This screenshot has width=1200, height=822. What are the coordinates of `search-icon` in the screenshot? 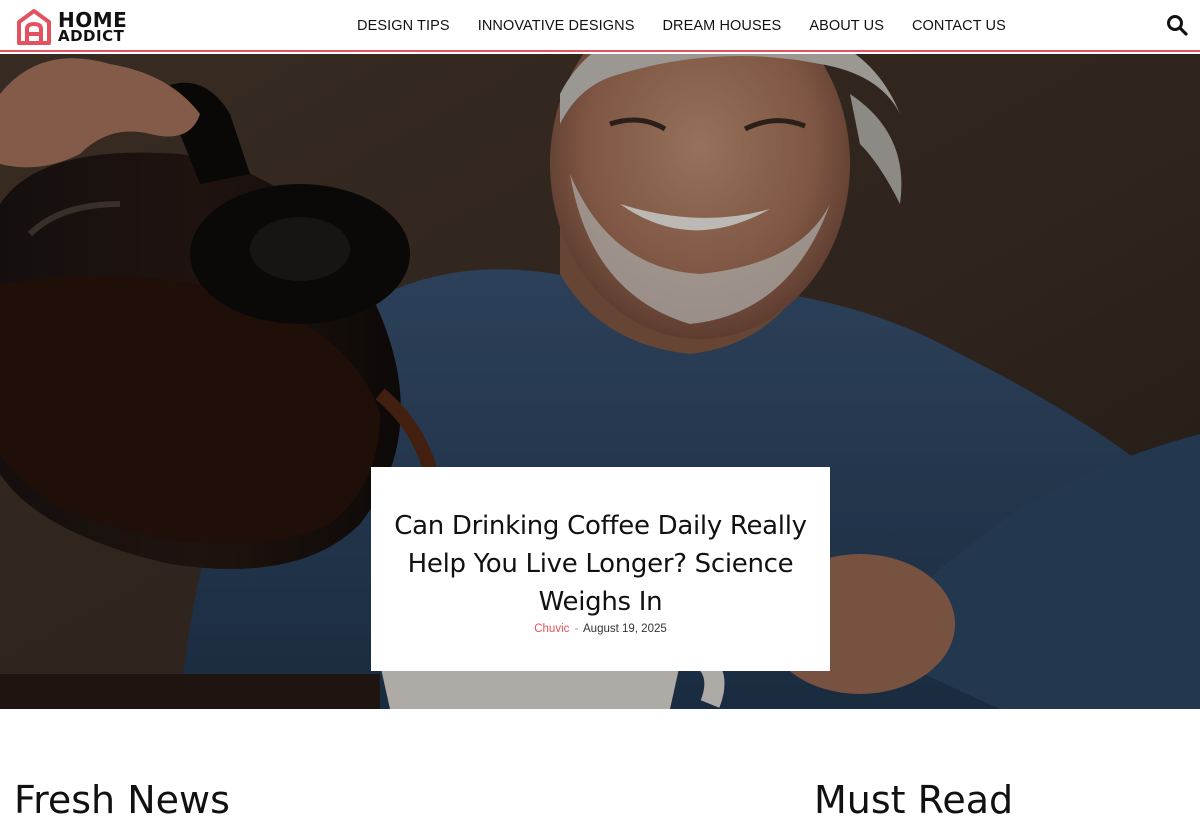 It's located at (1177, 25).